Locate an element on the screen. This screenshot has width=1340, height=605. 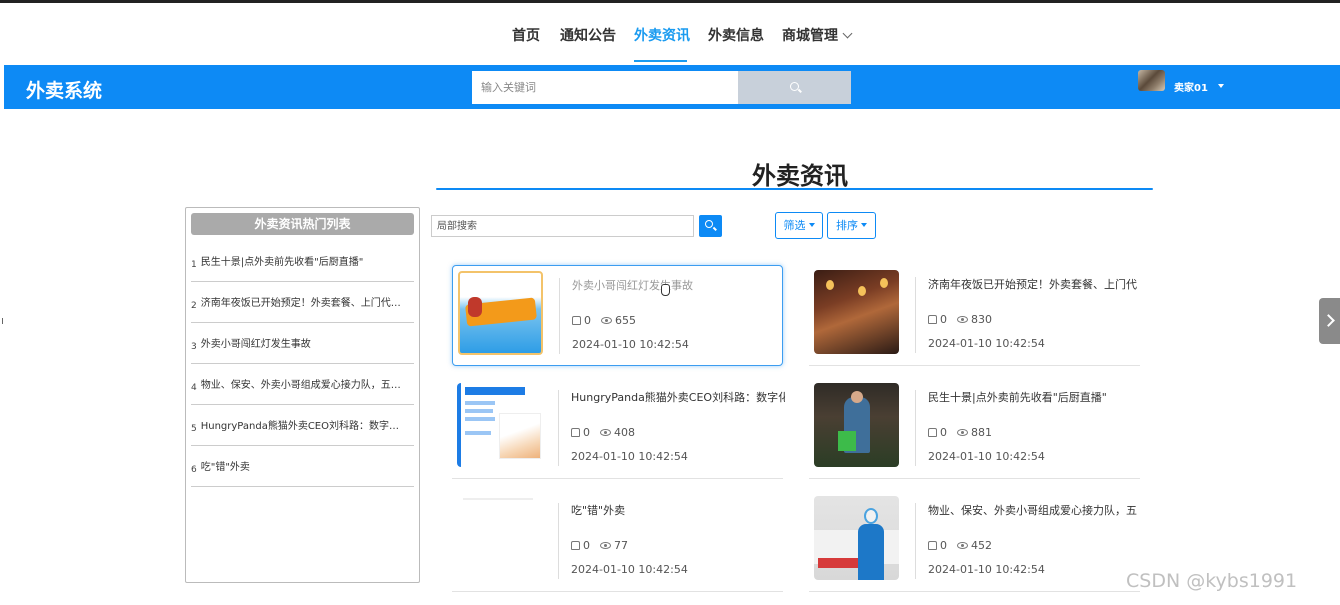
card-stats: 0 408 is located at coordinates (603, 432).